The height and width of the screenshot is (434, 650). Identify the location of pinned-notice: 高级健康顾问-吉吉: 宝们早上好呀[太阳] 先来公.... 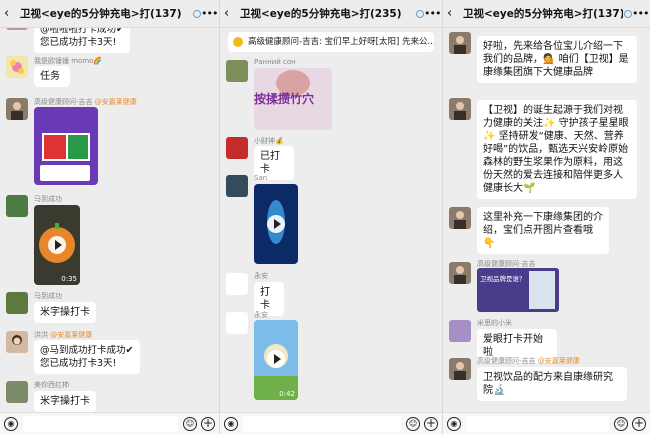
(331, 42).